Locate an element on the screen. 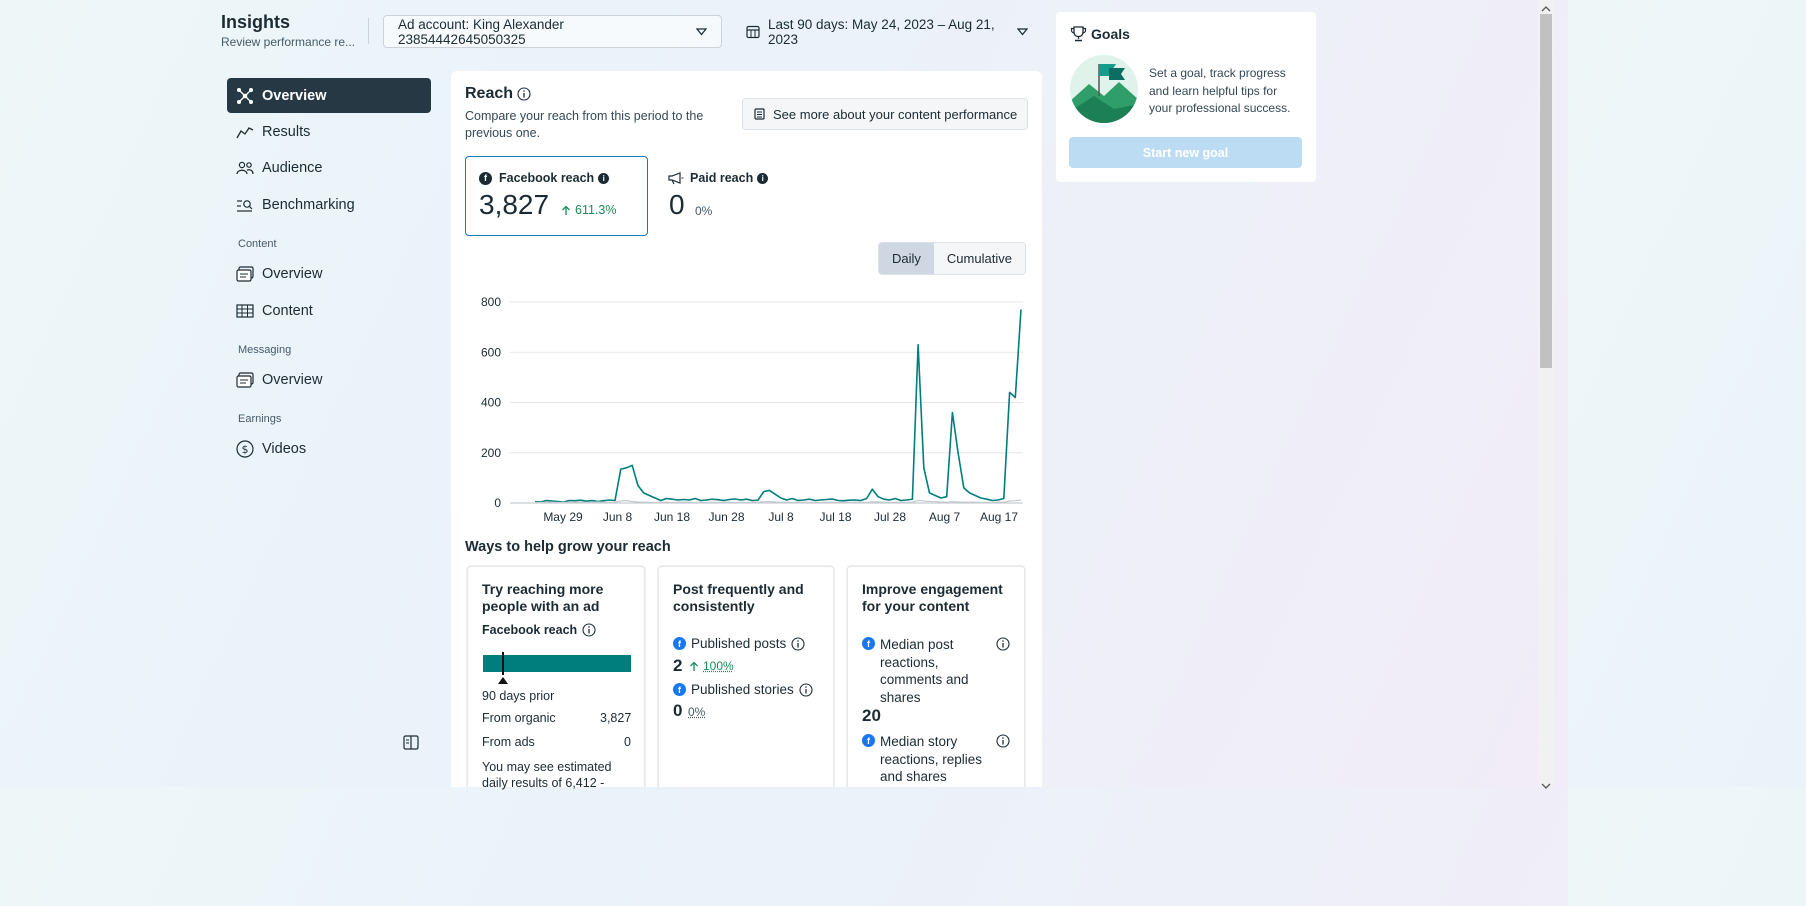  scroll-down-arrow-icon is located at coordinates (1546, 786).